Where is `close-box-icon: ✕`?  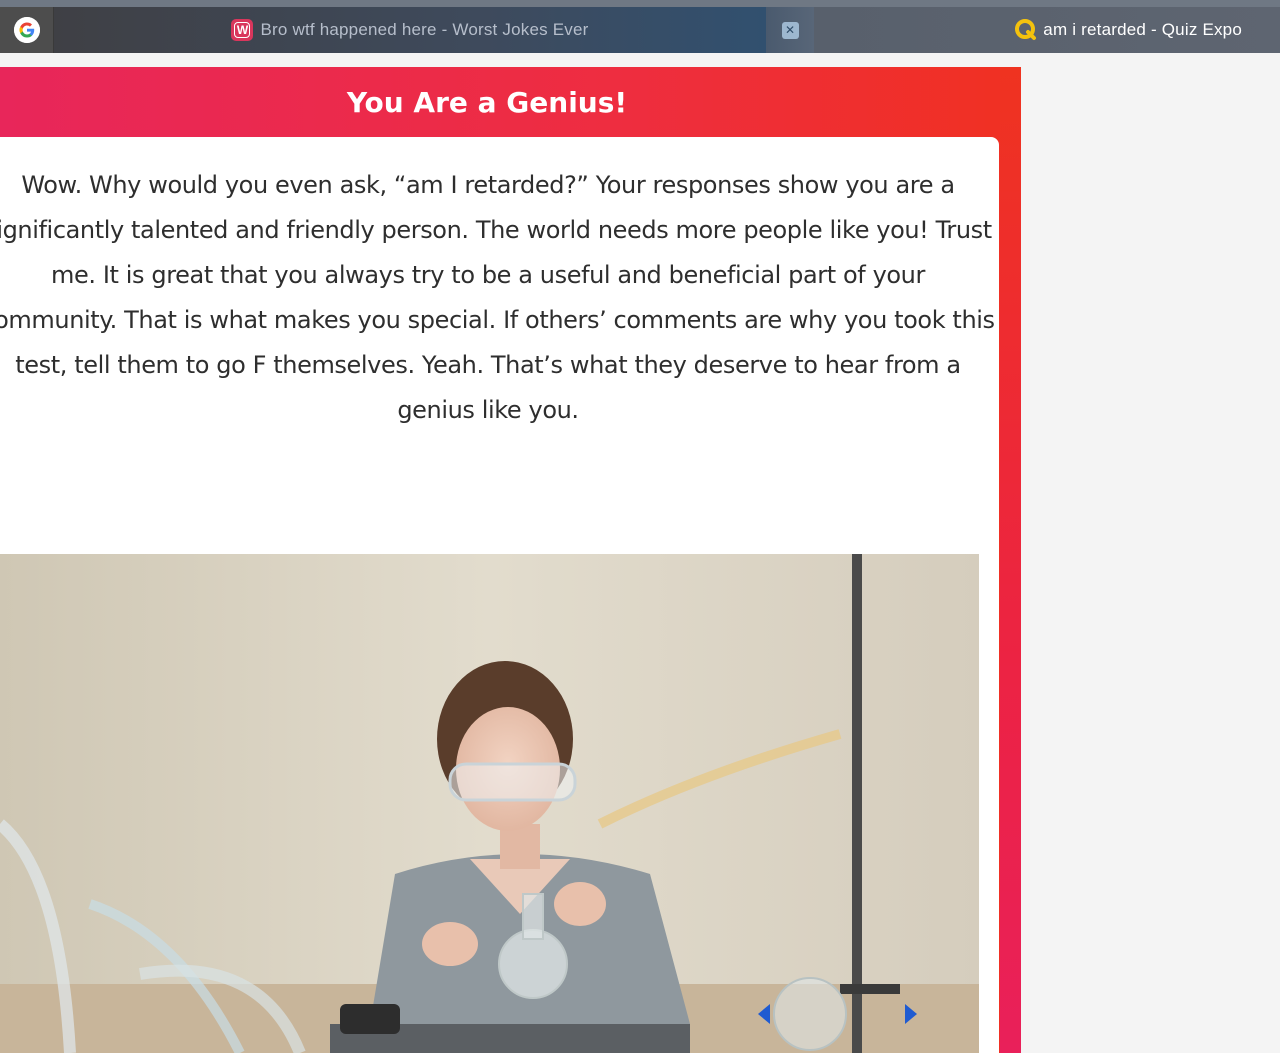 close-box-icon: ✕ is located at coordinates (790, 30).